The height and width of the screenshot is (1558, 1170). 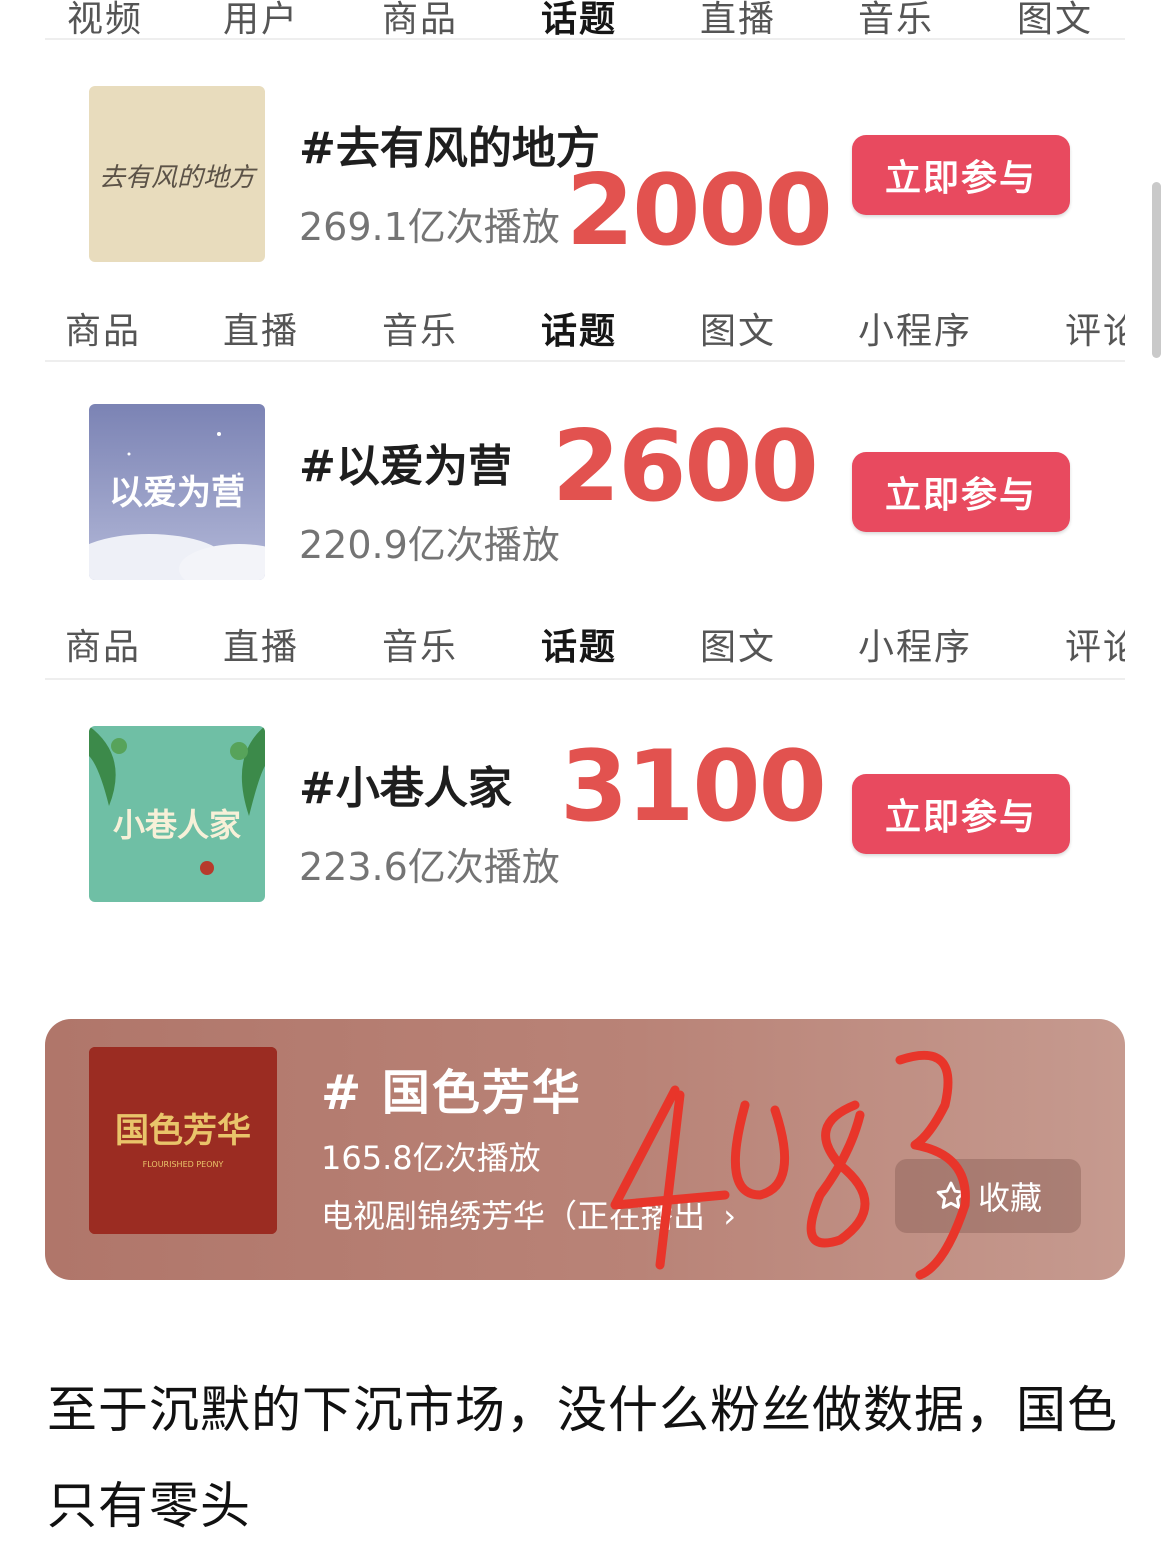 What do you see at coordinates (693, 787) in the screenshot?
I see `annotation-number: 3100` at bounding box center [693, 787].